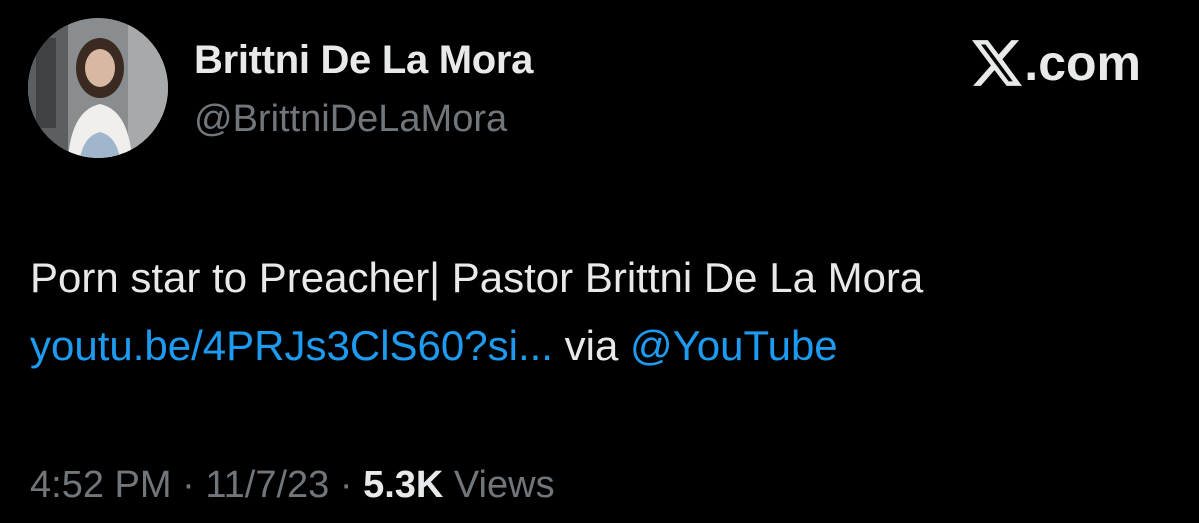  Describe the element at coordinates (350, 119) in the screenshot. I see `author-handle: @BrittniDeLaMora` at that location.